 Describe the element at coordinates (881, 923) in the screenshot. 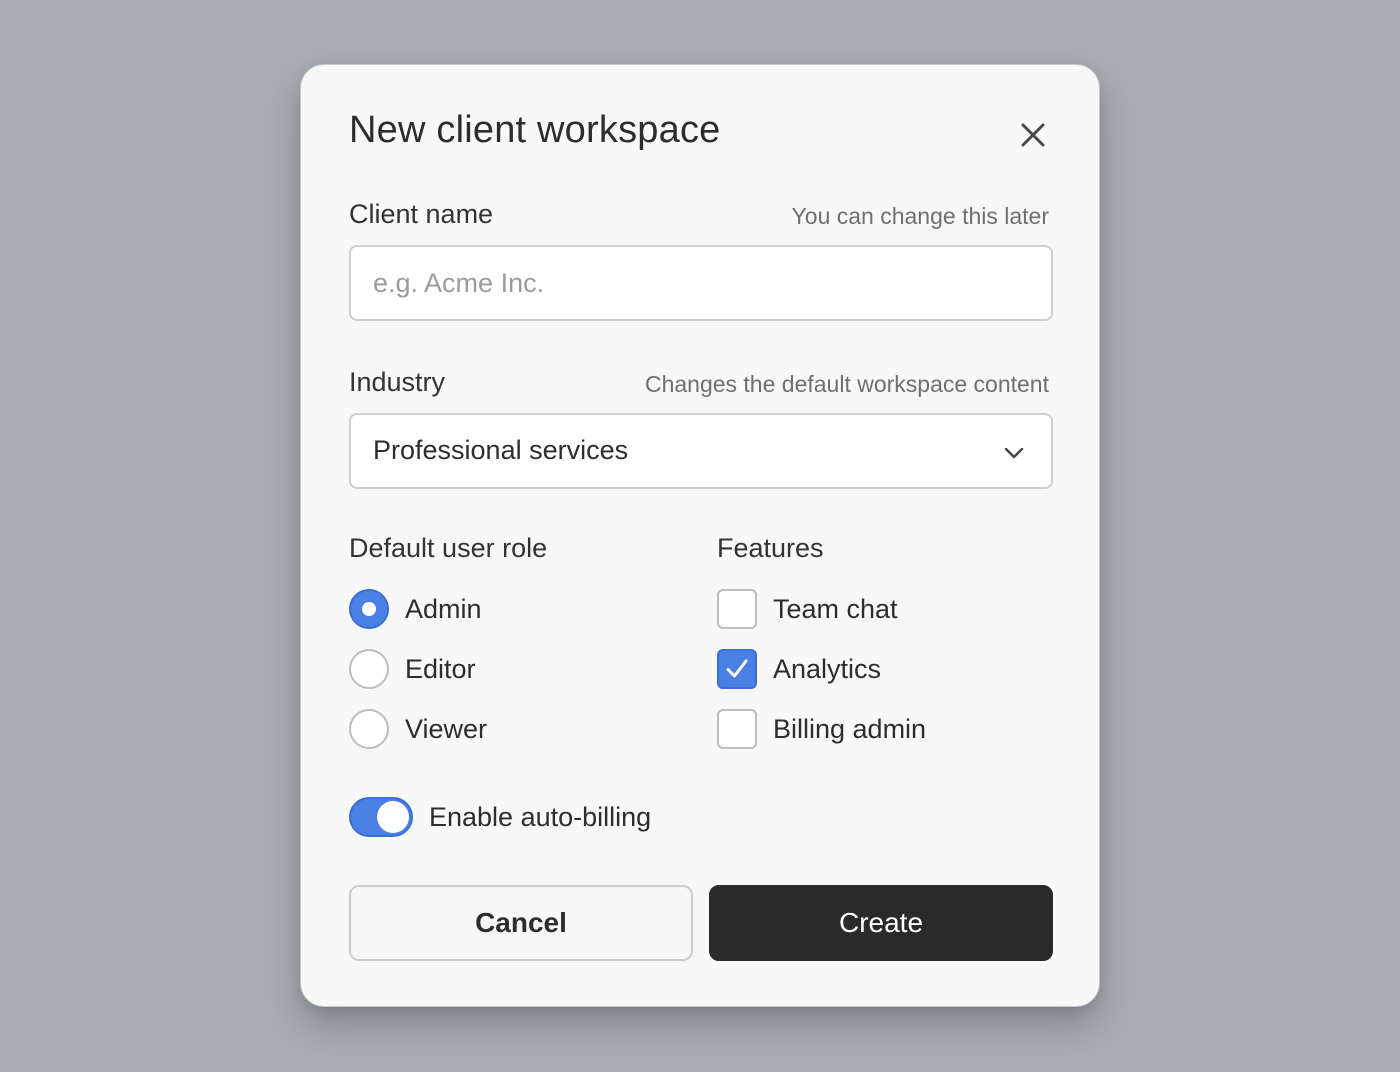

I see `create-button: Create` at that location.